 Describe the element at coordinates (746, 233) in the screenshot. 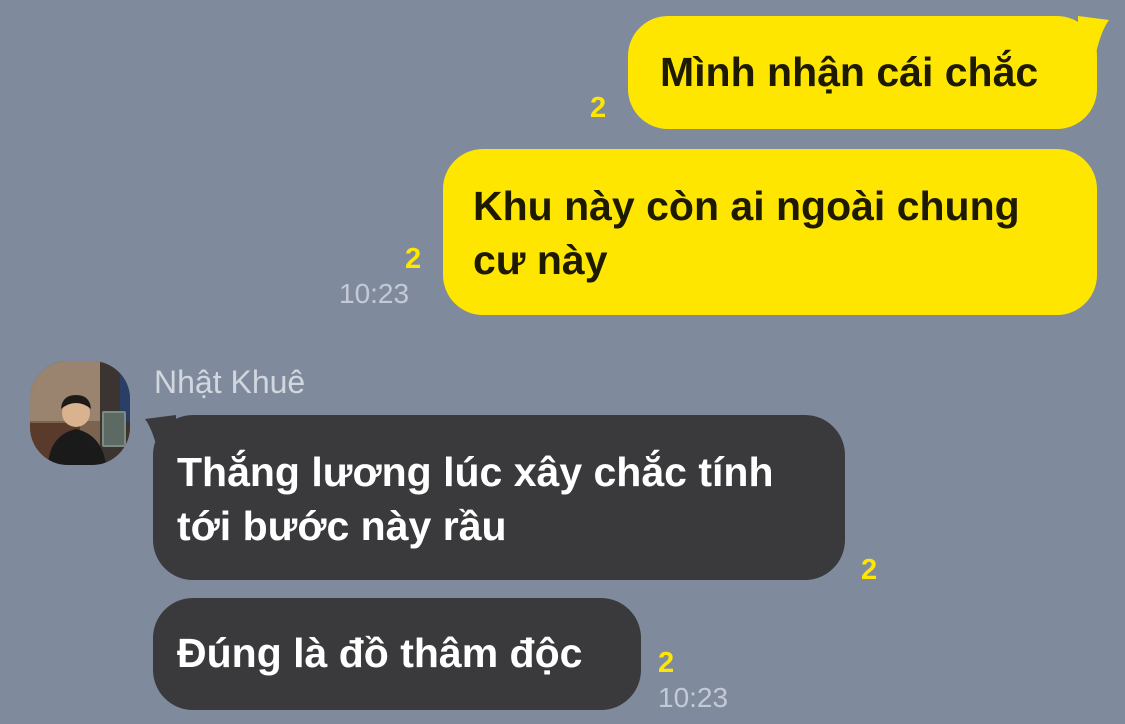

I see `message-text: Khu này còn ai ngoài chung cư này` at that location.